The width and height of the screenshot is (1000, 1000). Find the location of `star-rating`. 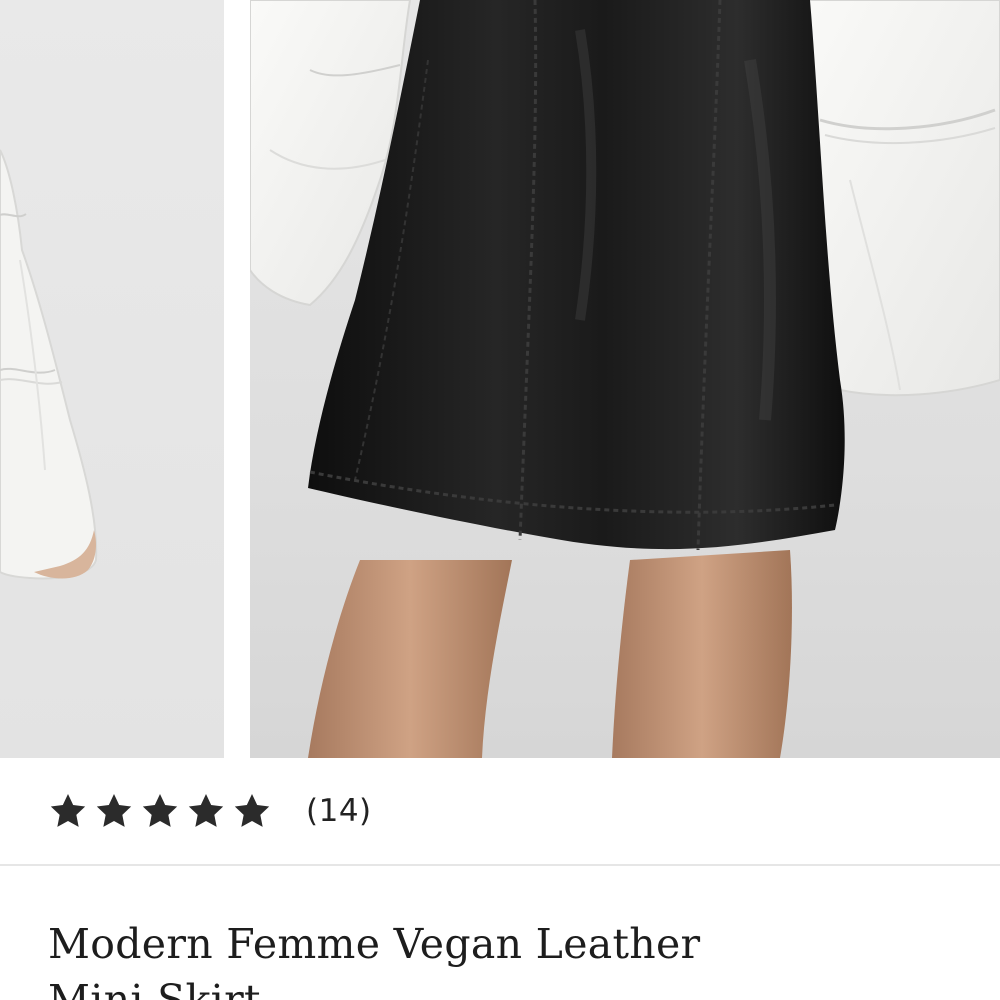

star-rating is located at coordinates (160, 811).